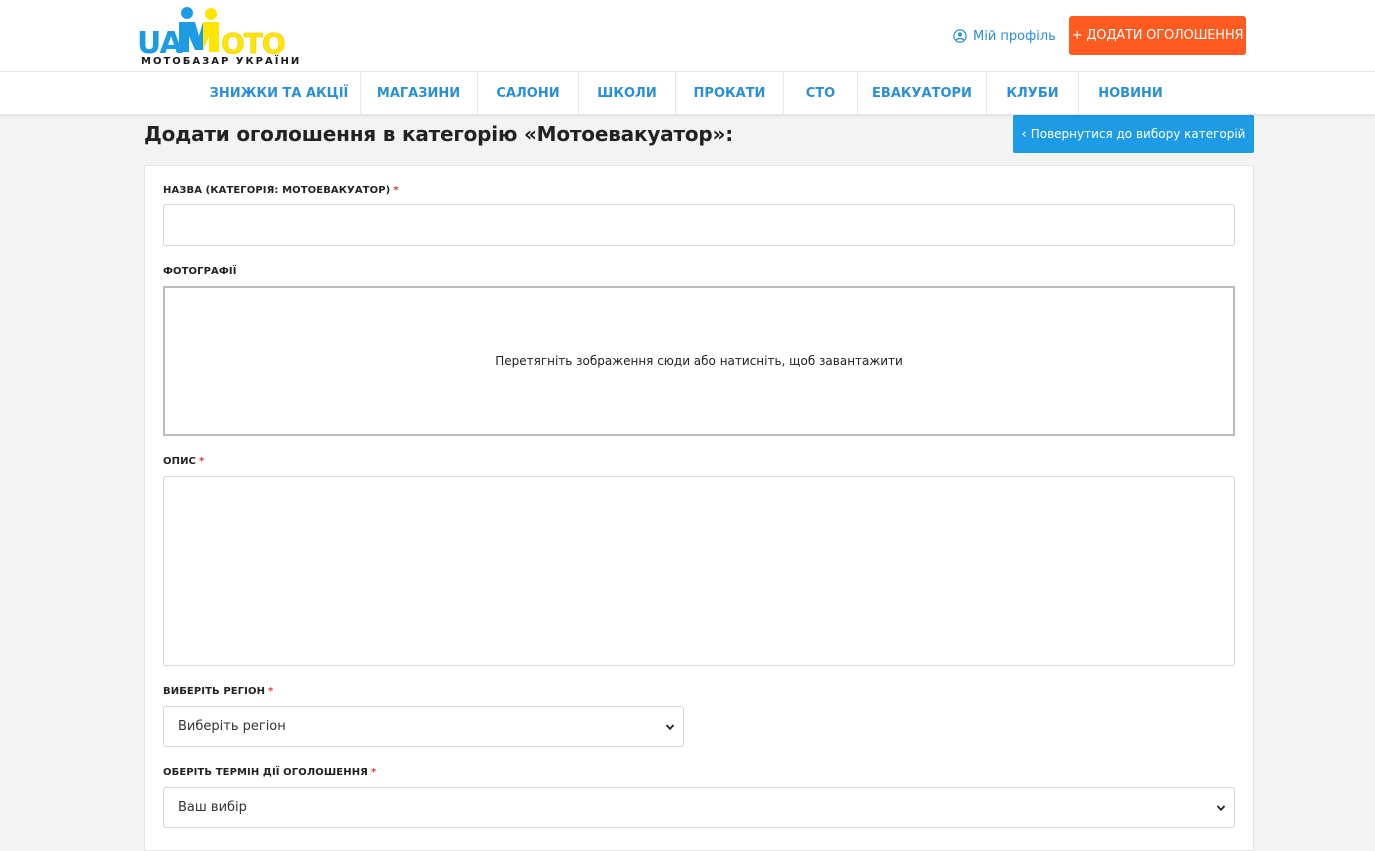  Describe the element at coordinates (418, 93) in the screenshot. I see `nav-item-shops: МАГАЗИНИ` at that location.